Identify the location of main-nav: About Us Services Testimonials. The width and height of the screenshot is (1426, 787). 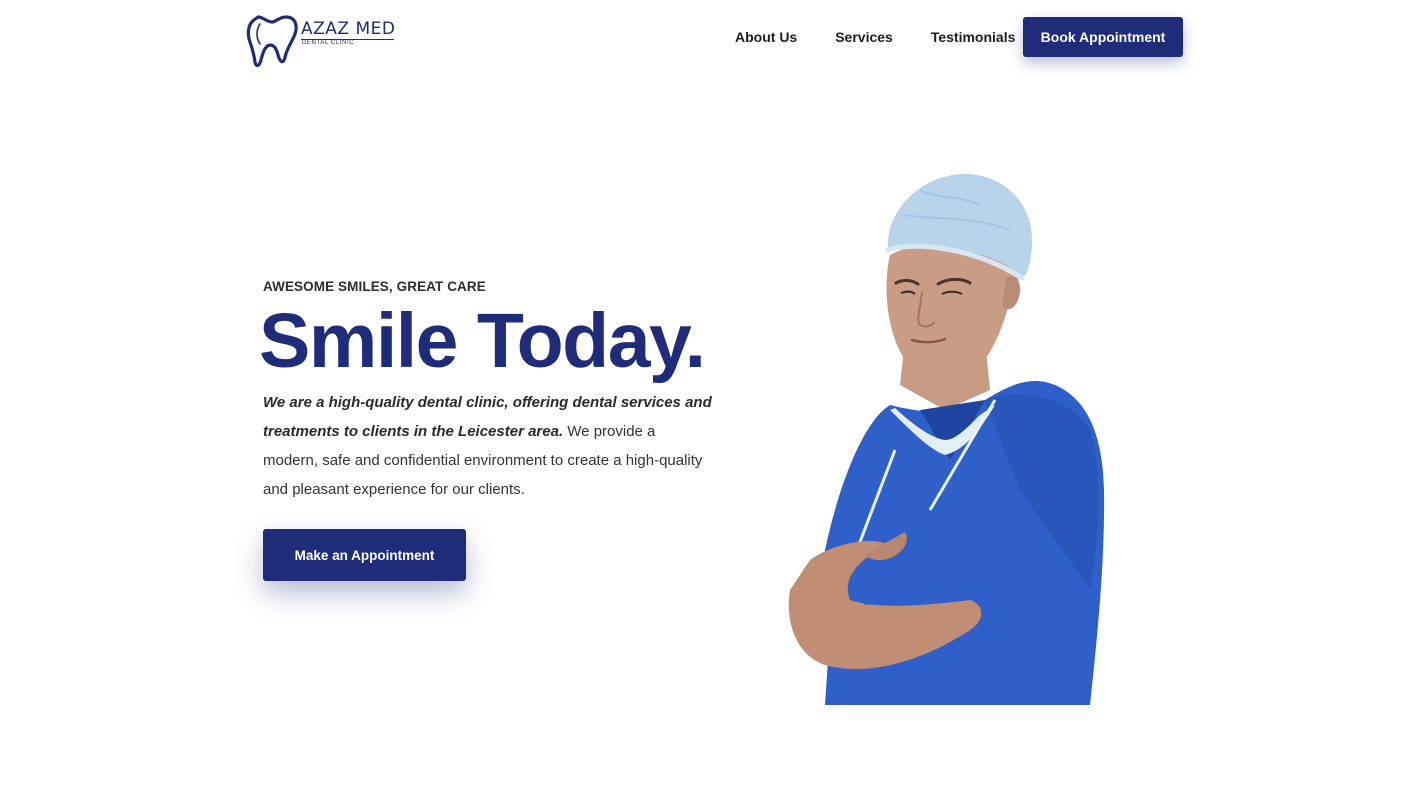
(875, 37).